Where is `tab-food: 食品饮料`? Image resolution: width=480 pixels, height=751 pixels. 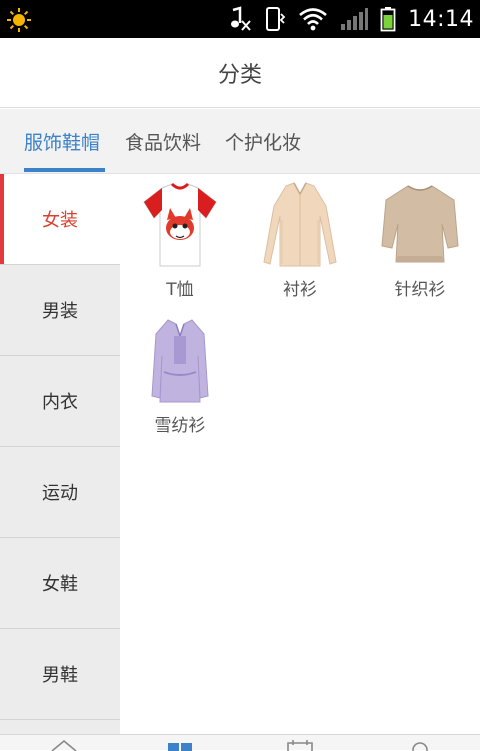
tab-food: 食品饮料 is located at coordinates (163, 141).